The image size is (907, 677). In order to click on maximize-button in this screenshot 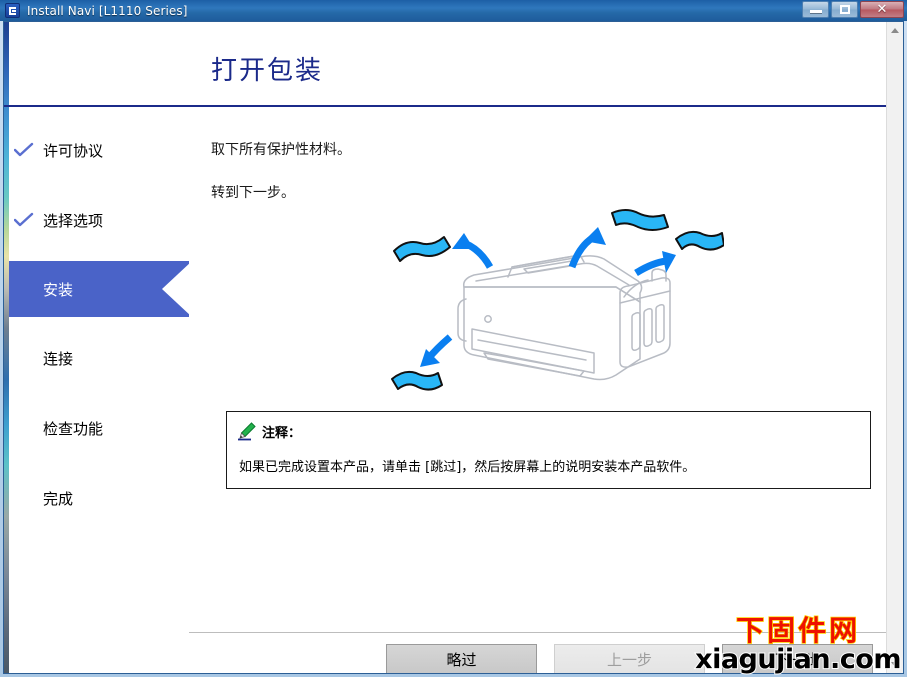, I will do `click(844, 9)`.